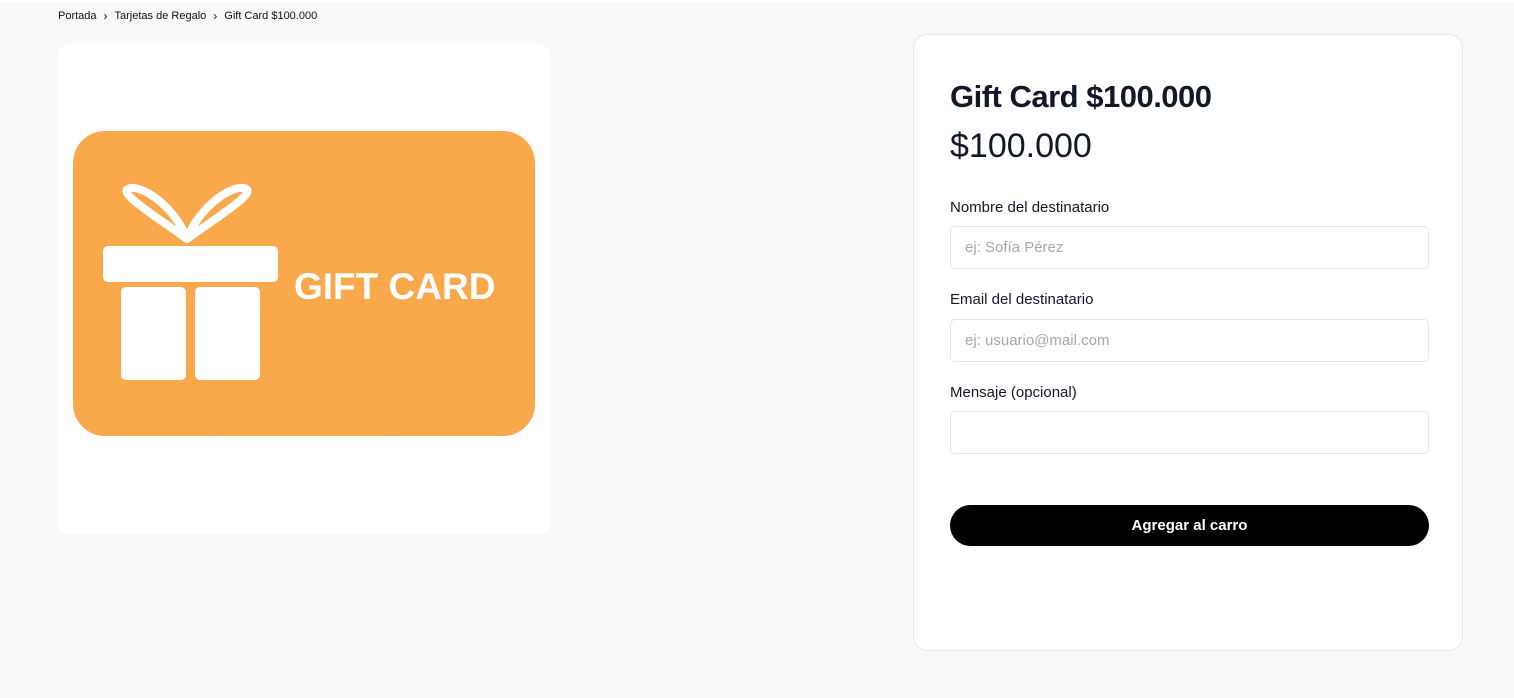 The width and height of the screenshot is (1514, 698). What do you see at coordinates (1189, 247) in the screenshot?
I see `recipient-name-input` at bounding box center [1189, 247].